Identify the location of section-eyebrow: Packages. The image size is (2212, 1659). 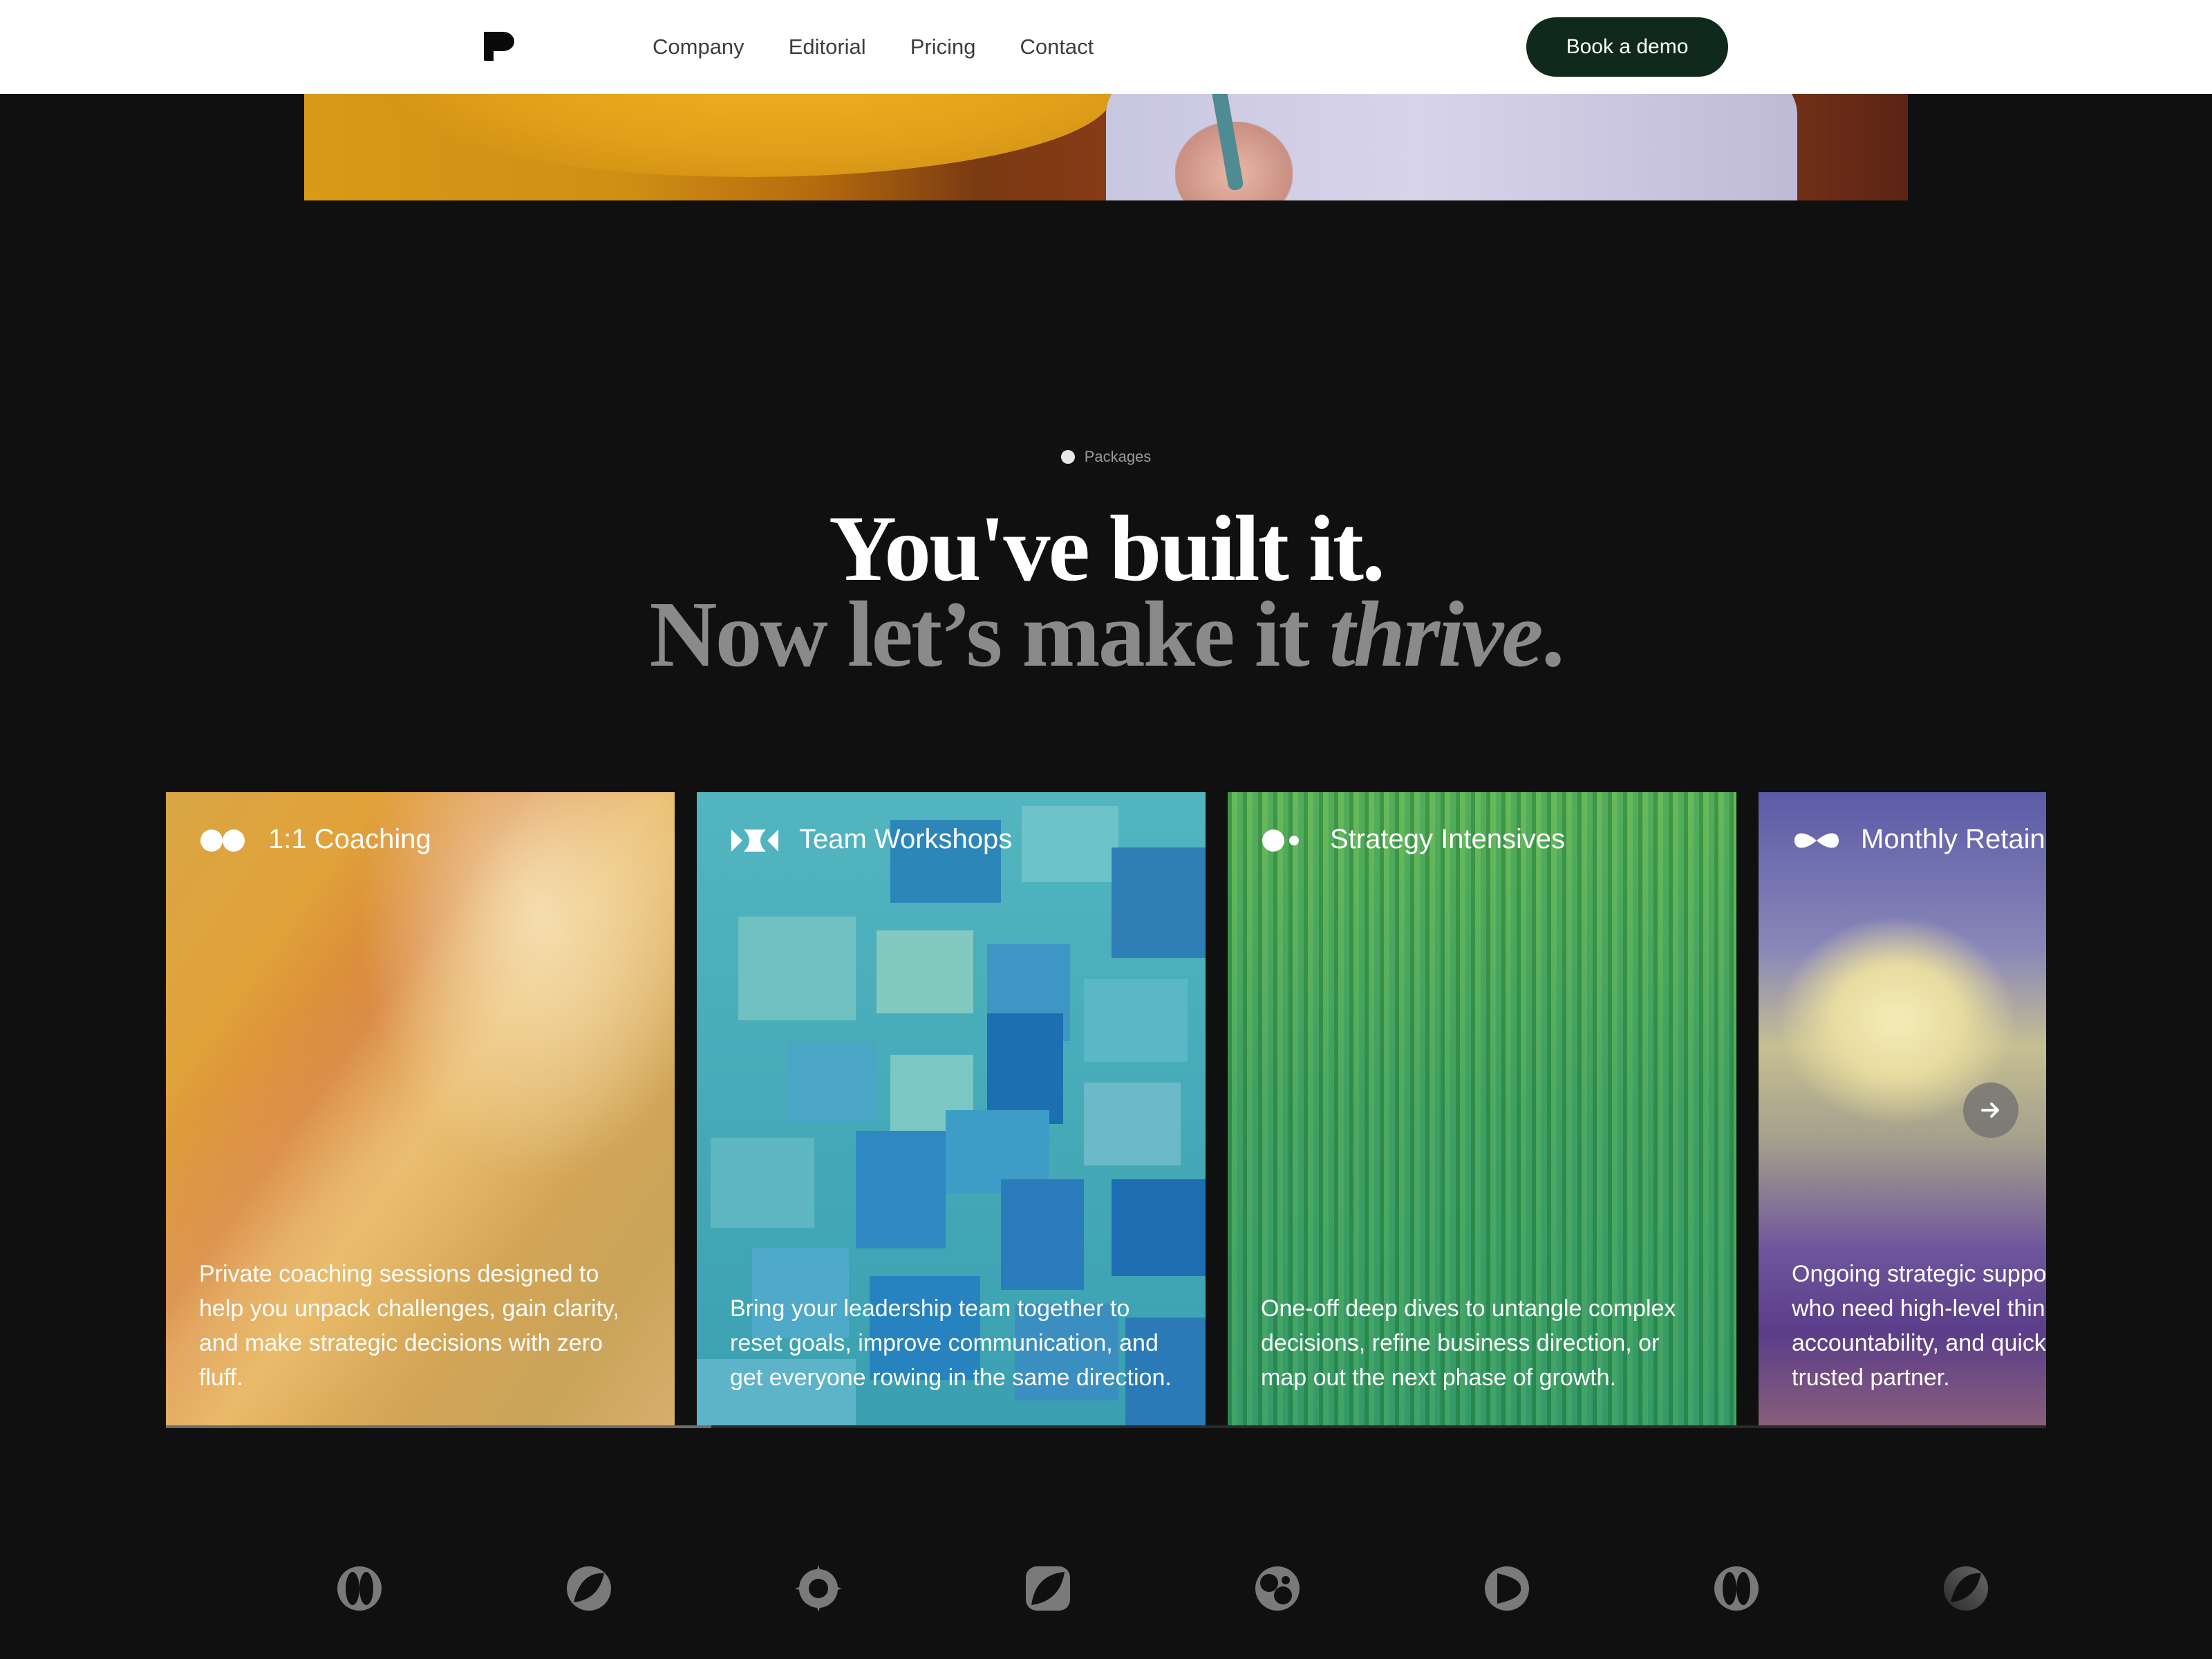
(1106, 457).